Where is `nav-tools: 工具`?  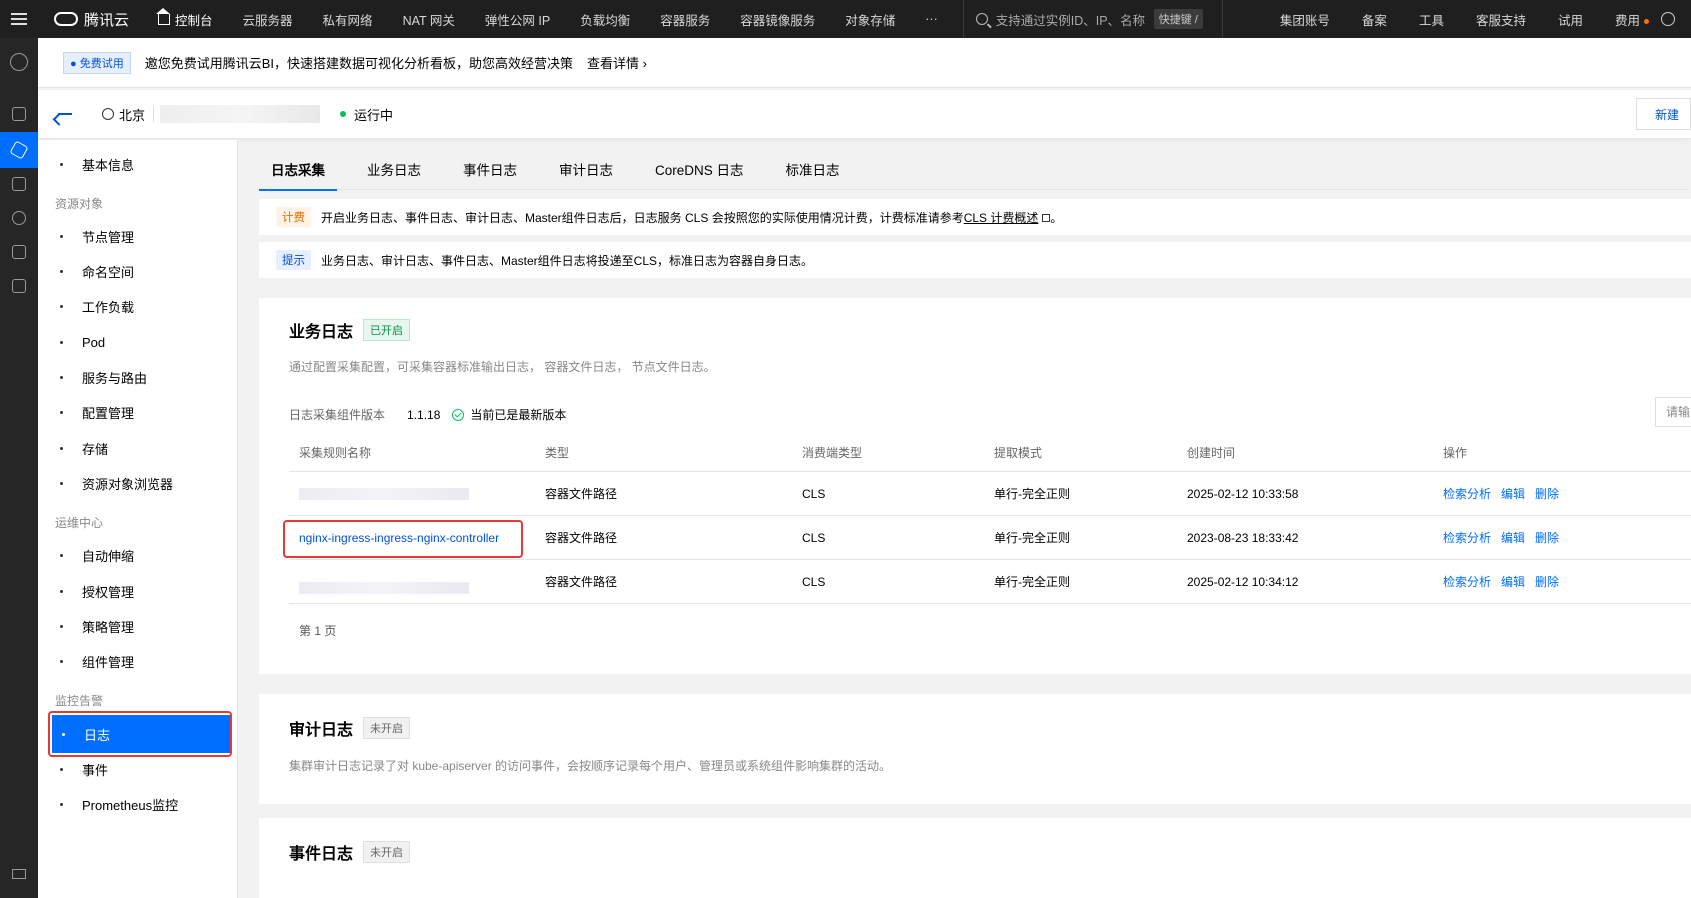
nav-tools: 工具 is located at coordinates (1431, 19).